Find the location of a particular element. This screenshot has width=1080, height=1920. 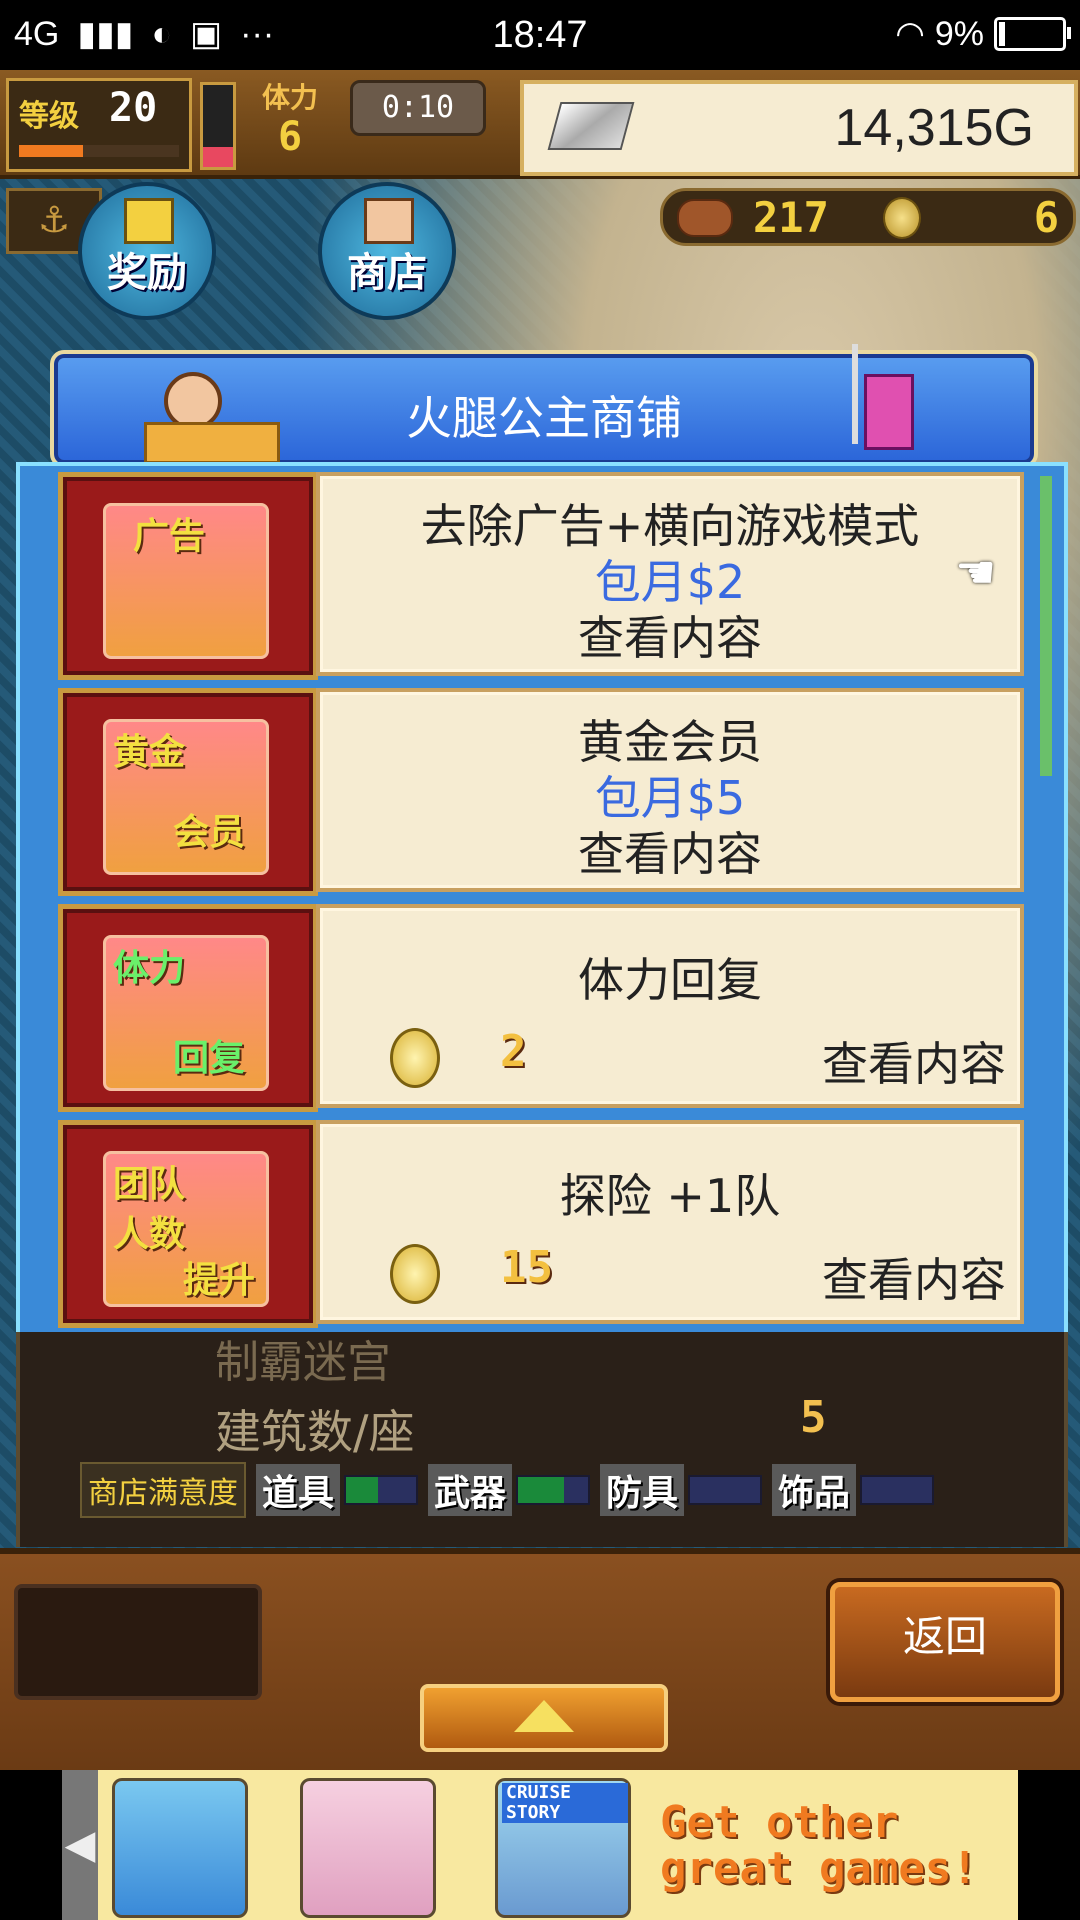

shop-item-remove-ads: 广告 去除广告+横向游戏模式 包月$2 查看内容 is located at coordinates (531, 573).